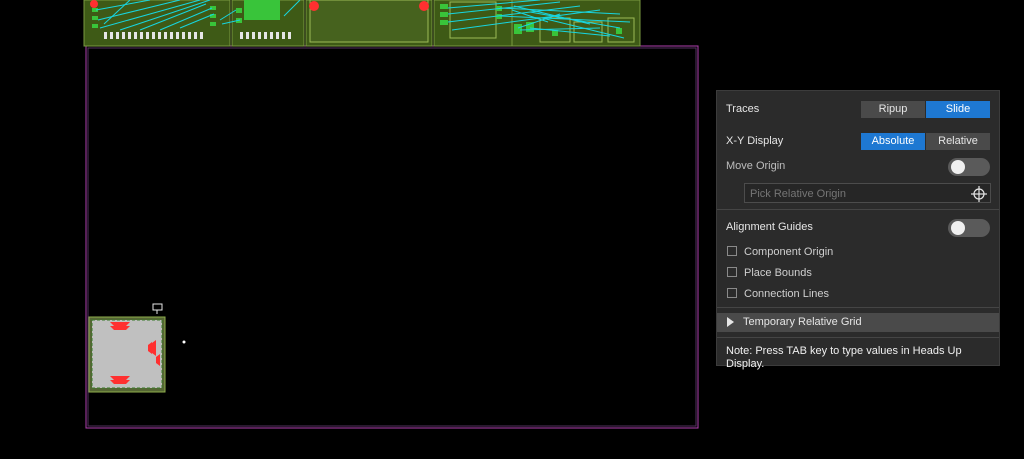  Describe the element at coordinates (969, 228) in the screenshot. I see `alignment-guides-toggle` at that location.